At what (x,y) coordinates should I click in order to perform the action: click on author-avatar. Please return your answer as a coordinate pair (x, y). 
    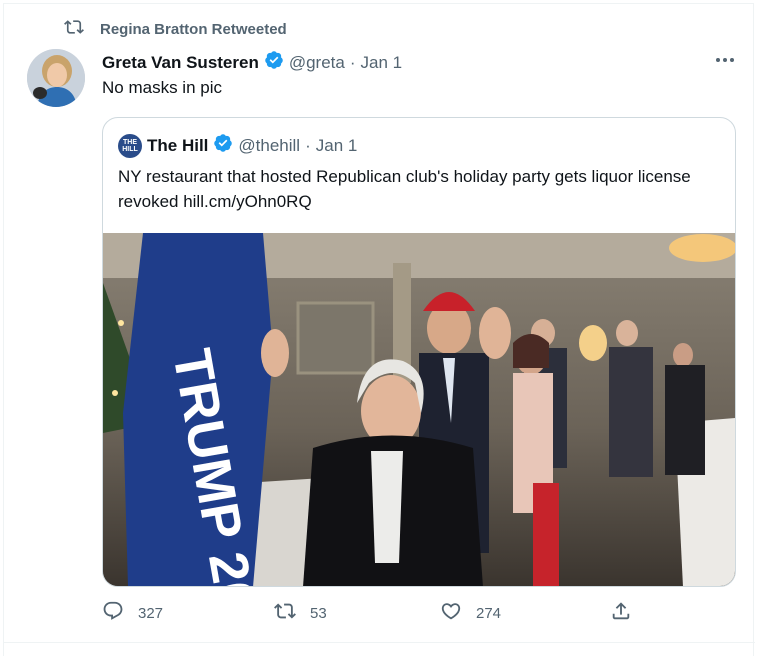
    Looking at the image, I should click on (56, 78).